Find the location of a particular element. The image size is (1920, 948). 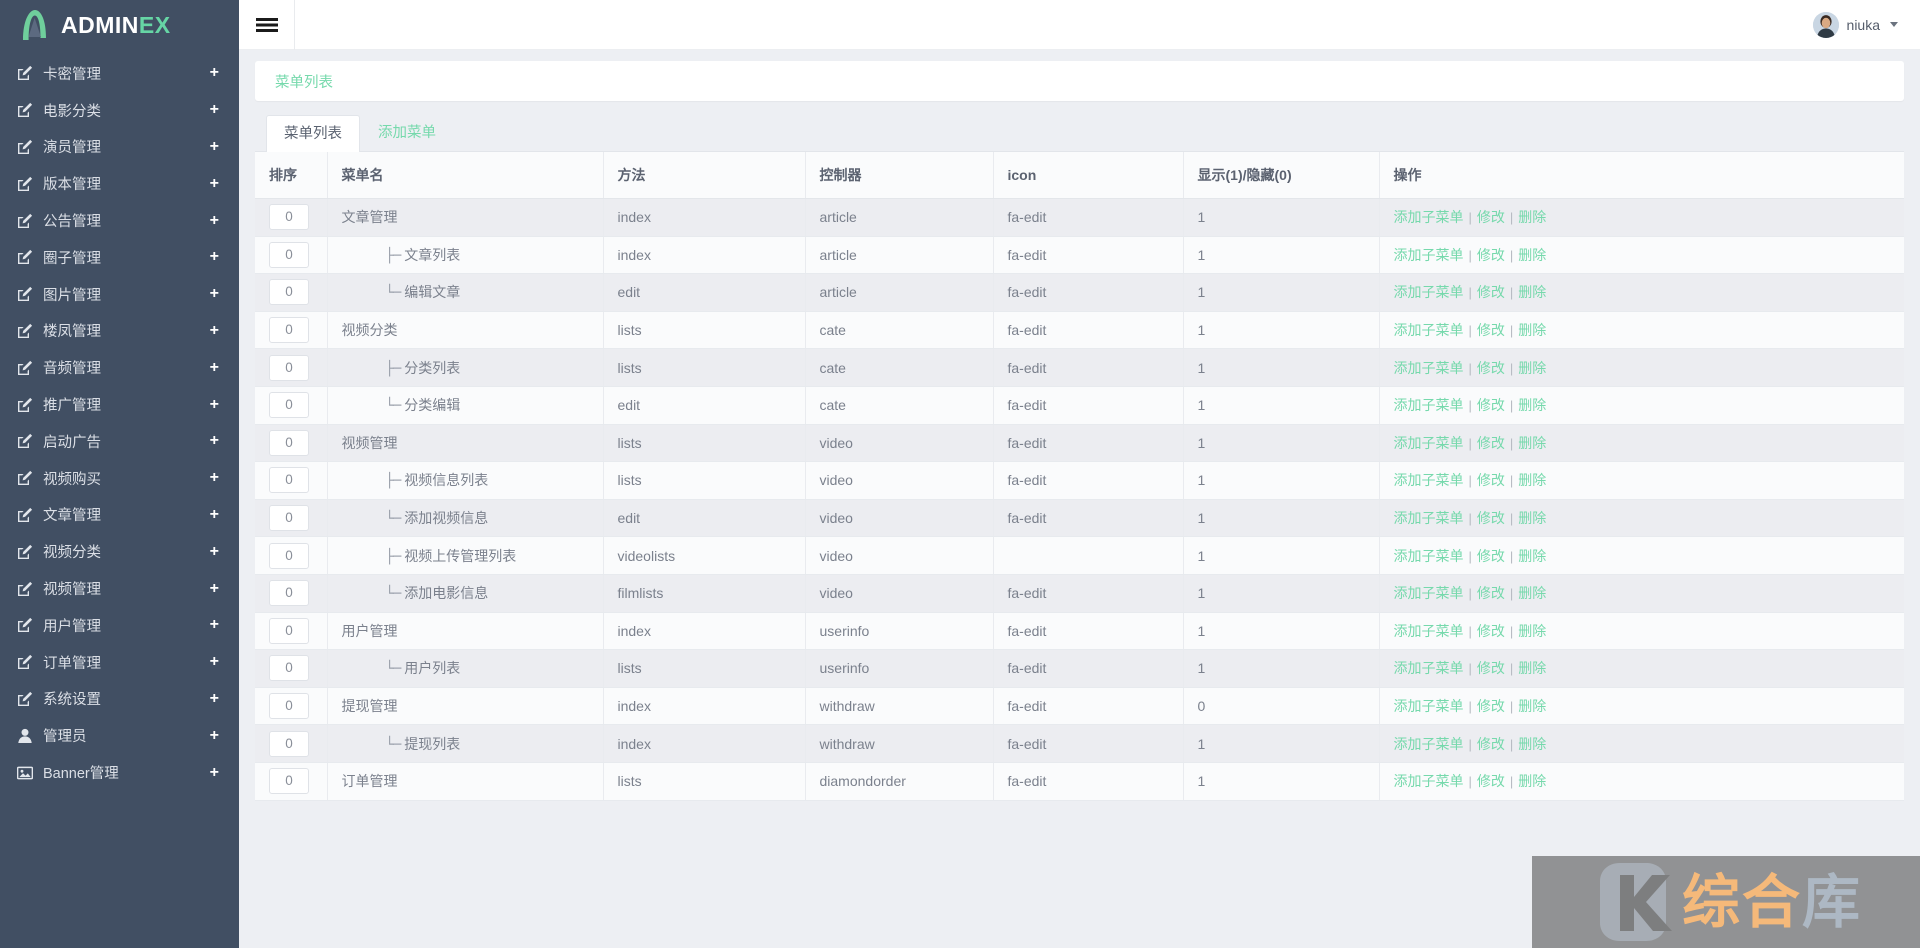

sidebar-item-19: 管理员 + is located at coordinates (119, 735).